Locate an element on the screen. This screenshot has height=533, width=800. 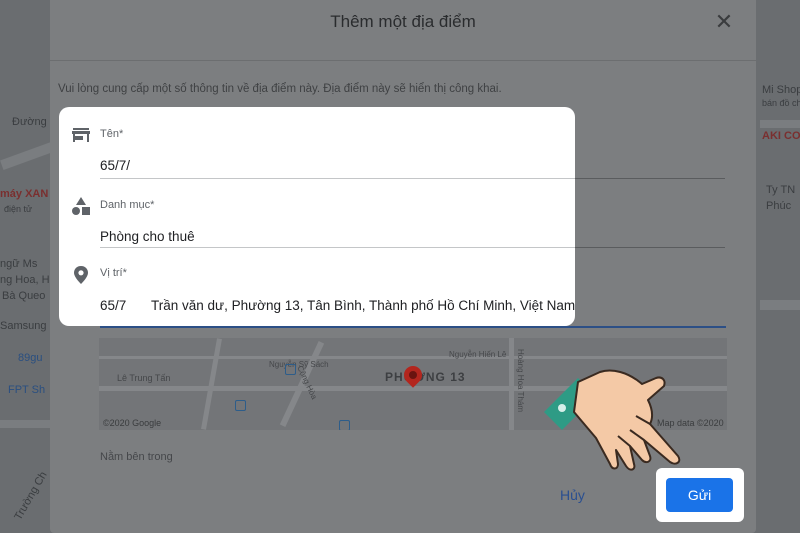
location-field-underline is located at coordinates (413, 327).